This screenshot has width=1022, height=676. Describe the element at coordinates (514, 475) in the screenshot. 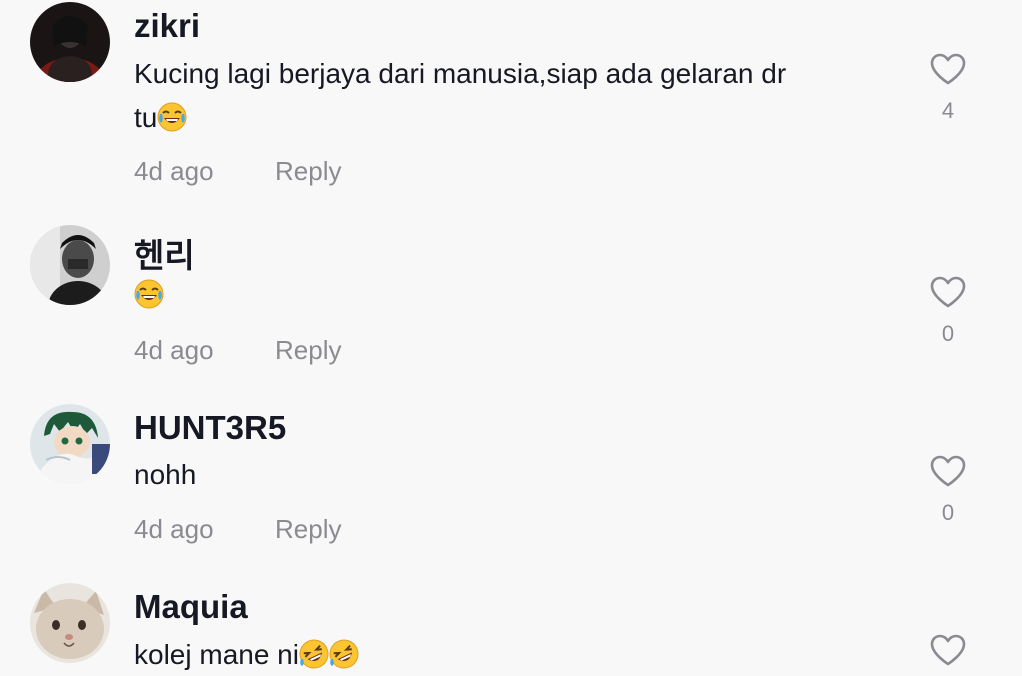

I see `comment-text: nohh` at that location.